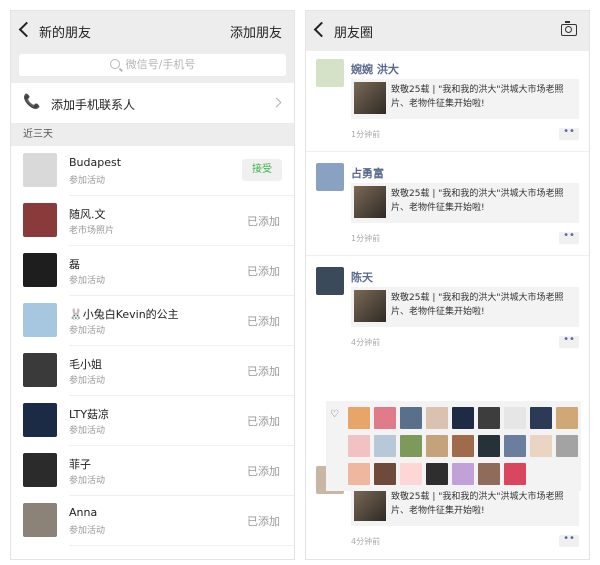 This screenshot has width=600, height=565. Describe the element at coordinates (83, 512) in the screenshot. I see `contact-name: Anna` at that location.